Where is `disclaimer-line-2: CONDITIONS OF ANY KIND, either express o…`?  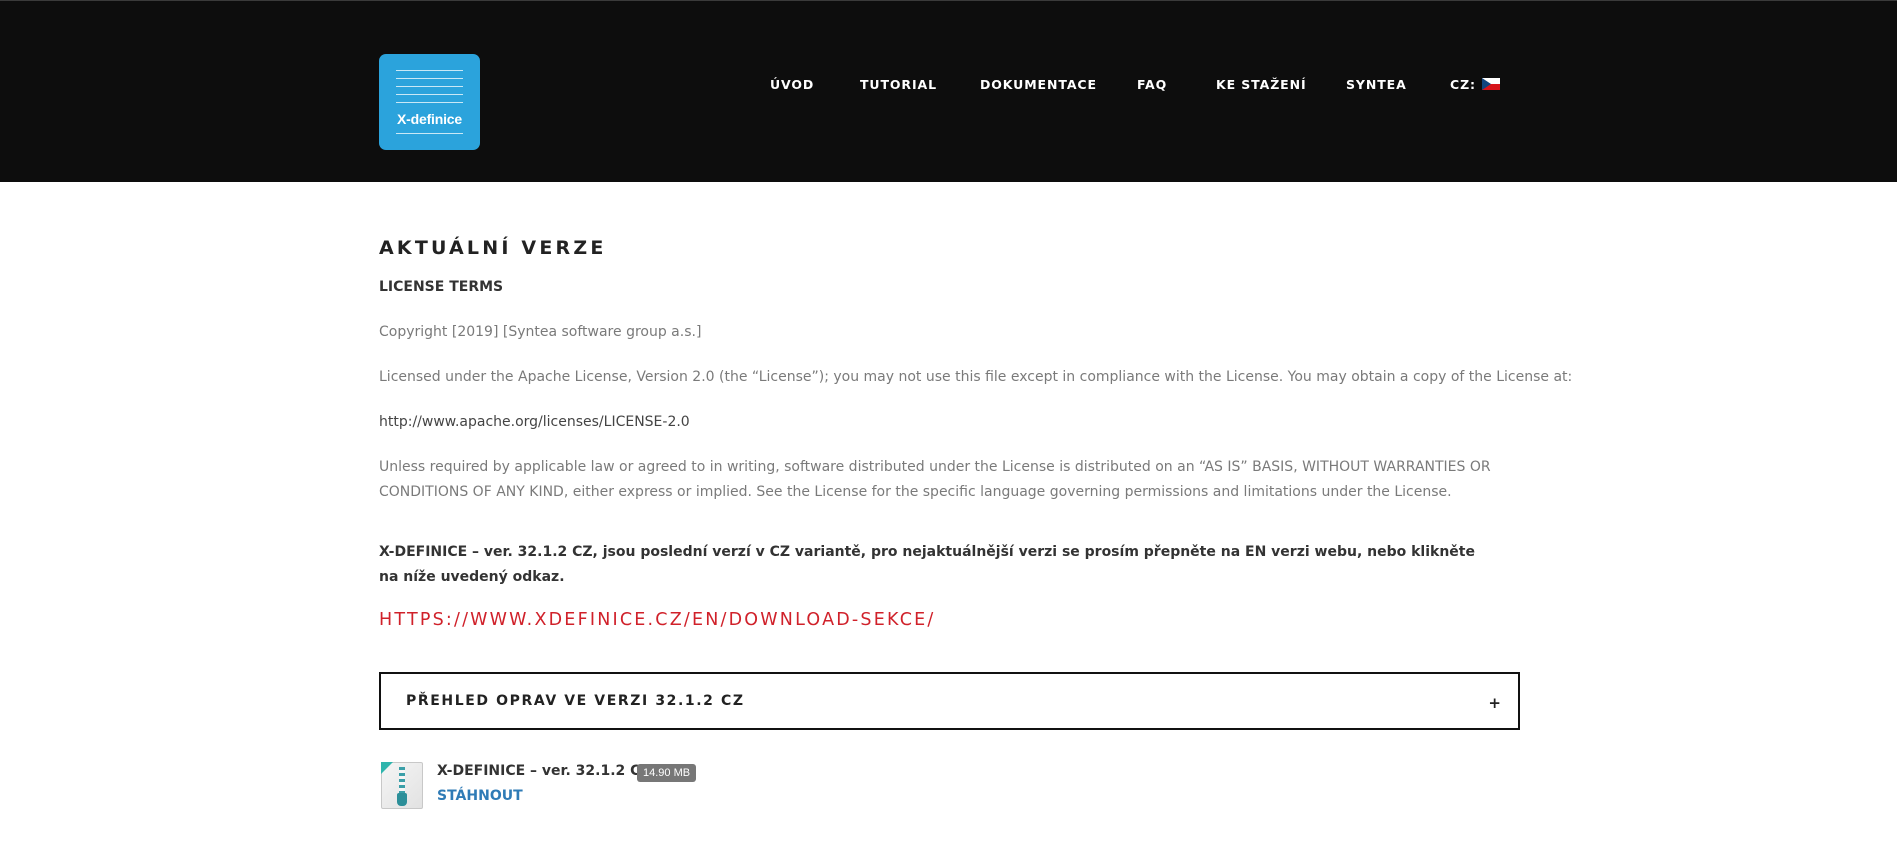
disclaimer-line-2: CONDITIONS OF ANY KIND, either express o… is located at coordinates (915, 492).